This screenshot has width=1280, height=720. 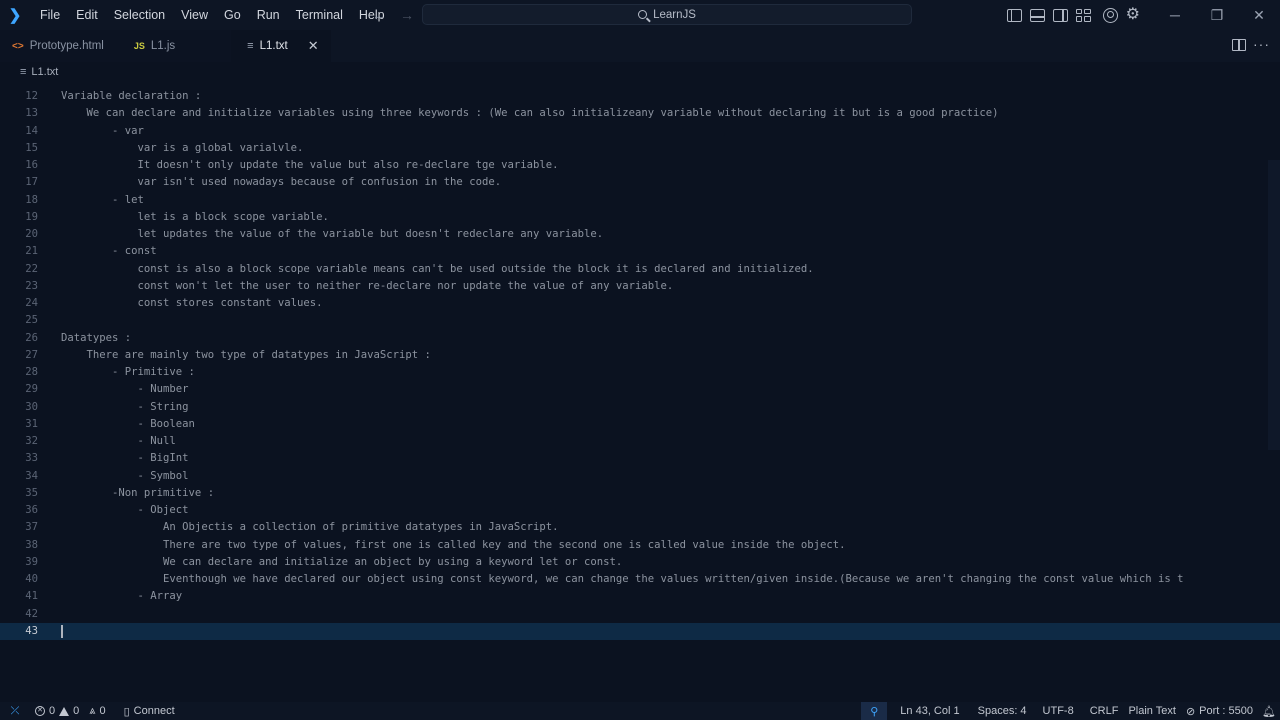 What do you see at coordinates (640, 476) in the screenshot?
I see `code-line: 34 - Symbol` at bounding box center [640, 476].